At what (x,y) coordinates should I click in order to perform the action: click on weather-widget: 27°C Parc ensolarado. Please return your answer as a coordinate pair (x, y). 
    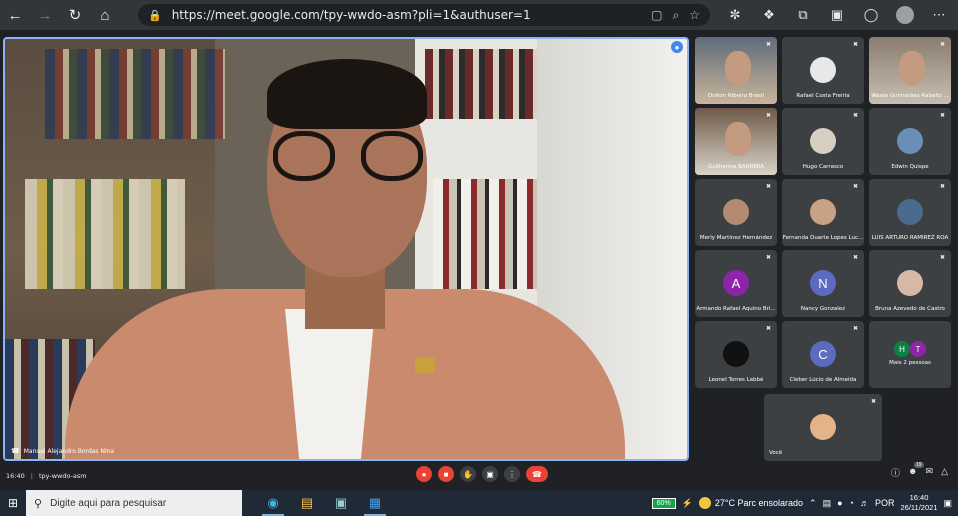
    Looking at the image, I should click on (751, 503).